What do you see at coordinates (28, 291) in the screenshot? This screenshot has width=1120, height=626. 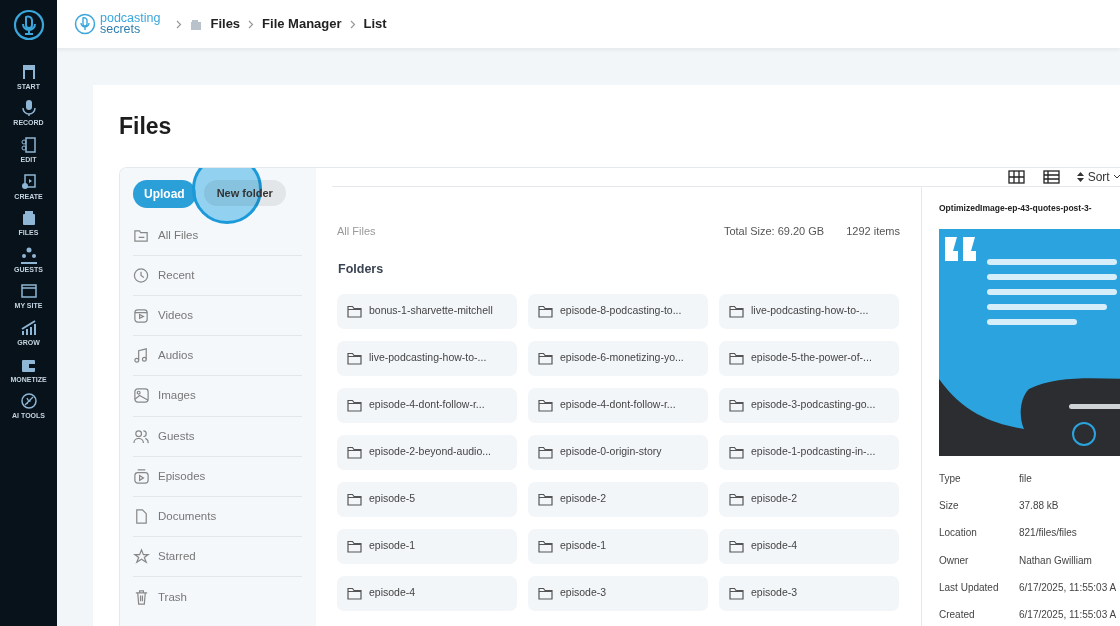 I see `browser-icon` at bounding box center [28, 291].